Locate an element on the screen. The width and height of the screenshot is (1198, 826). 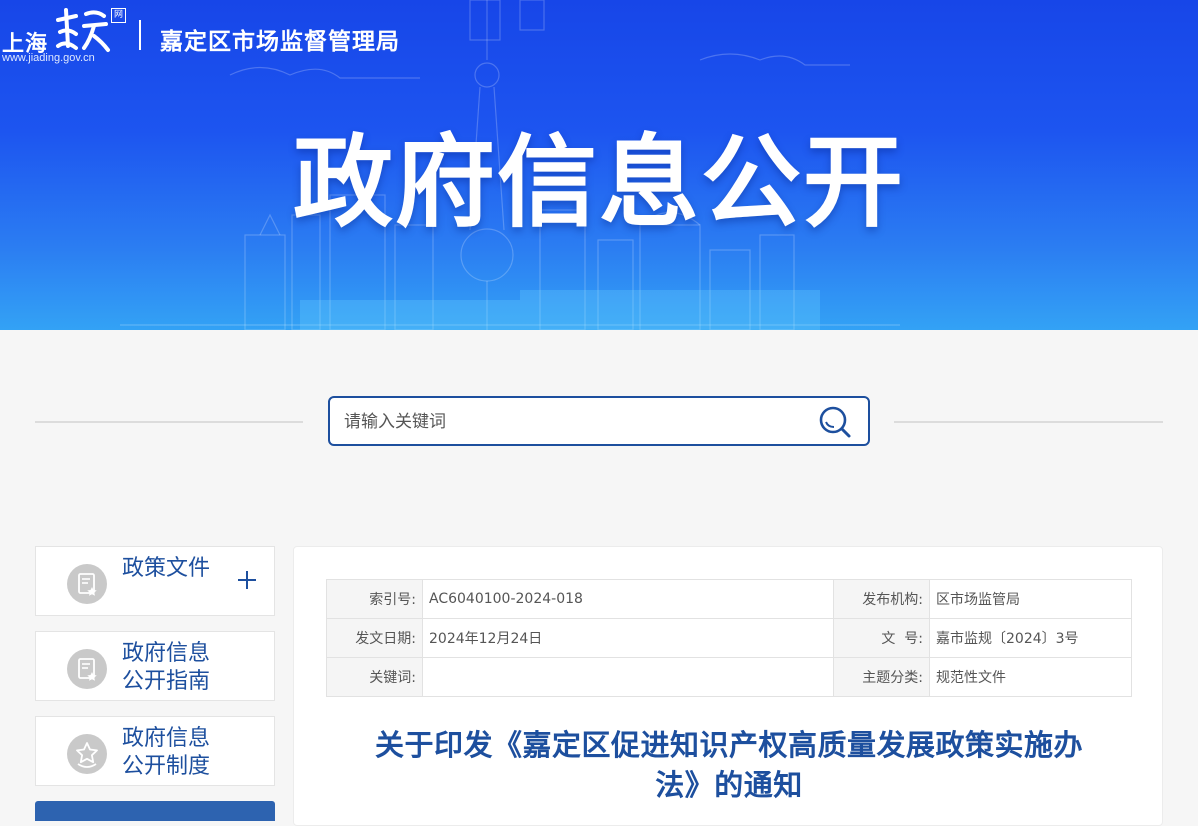
jiading-calligraphy-logo is located at coordinates (83, 30).